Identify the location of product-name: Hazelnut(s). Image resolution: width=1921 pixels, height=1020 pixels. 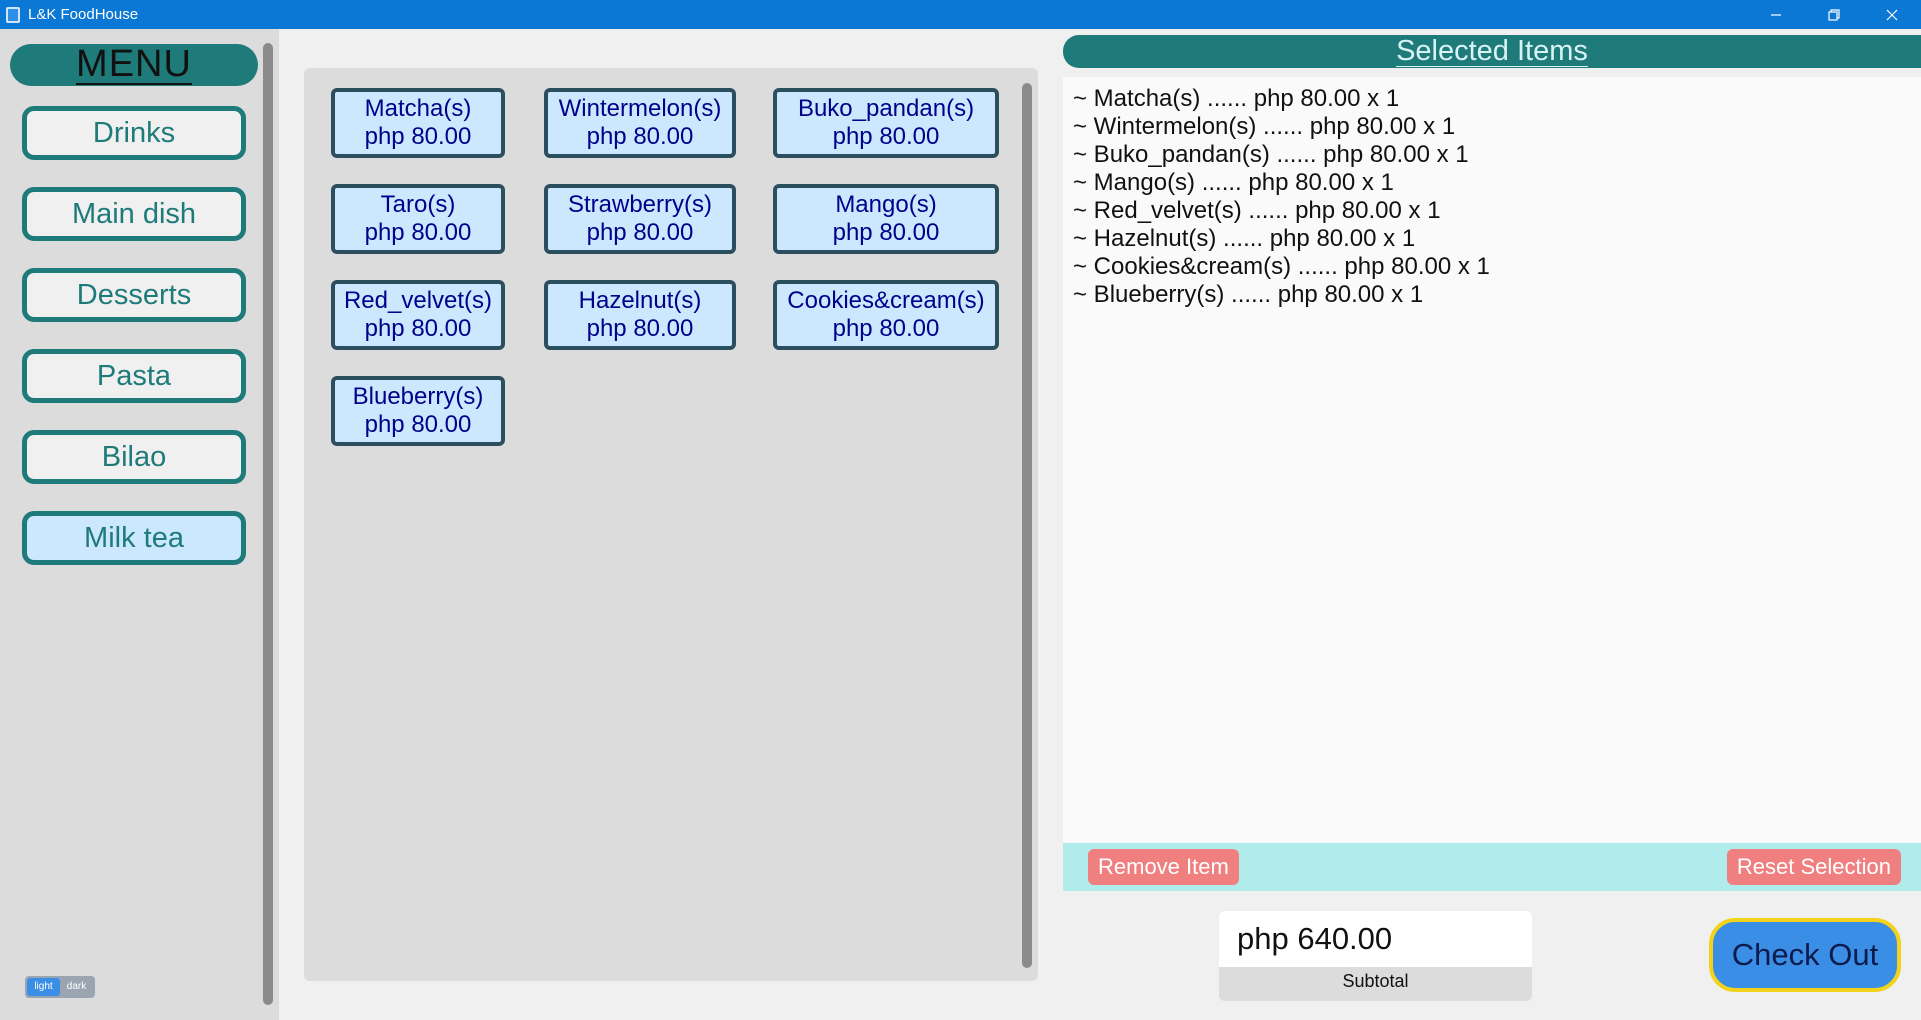
(640, 300).